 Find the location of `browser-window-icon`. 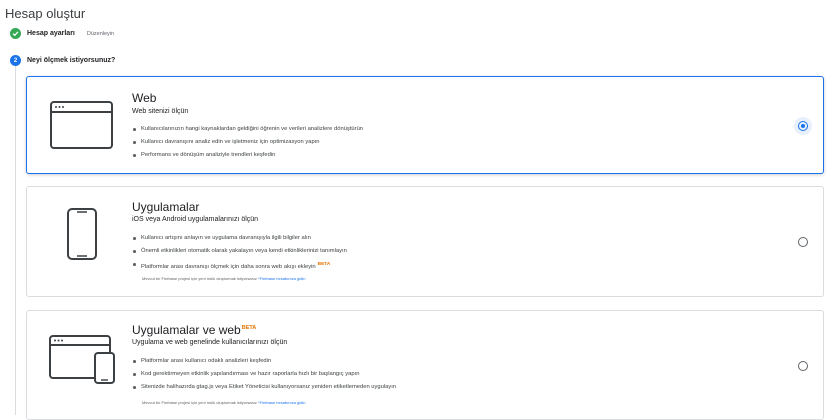

browser-window-icon is located at coordinates (81, 127).